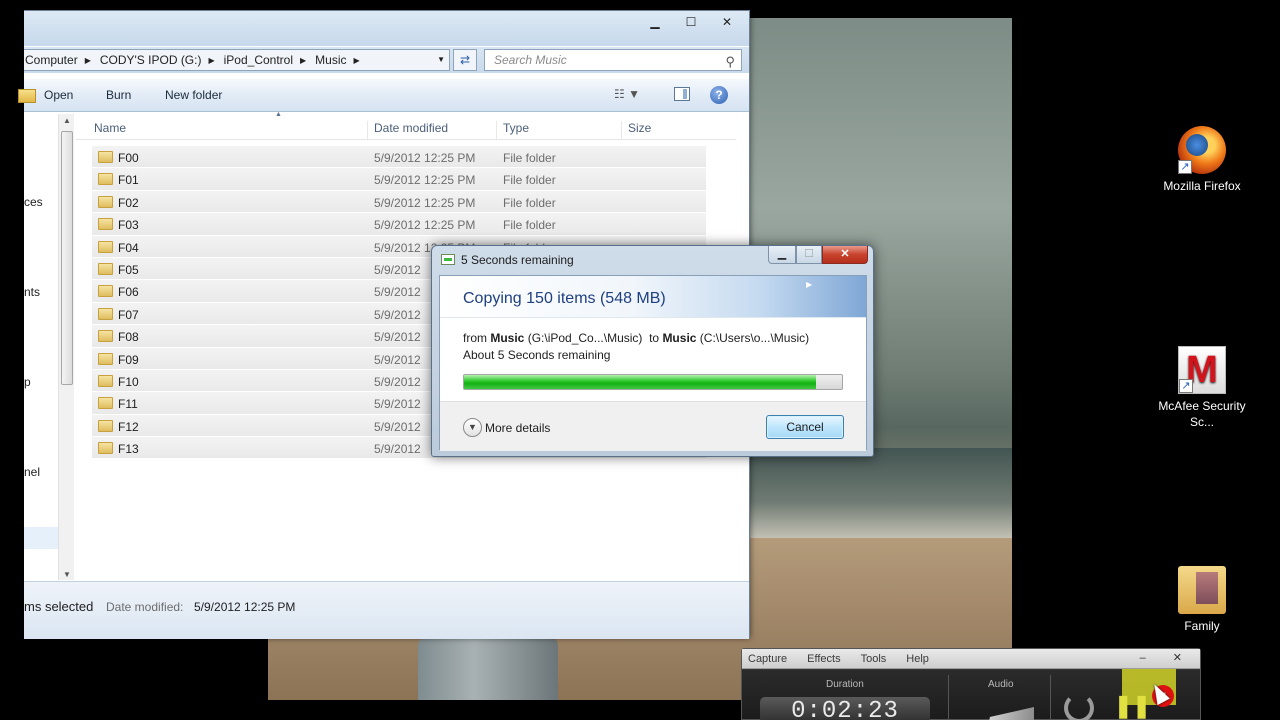 This screenshot has width=1280, height=720. I want to click on recorder-window-controls: – ✕, so click(1167, 657).